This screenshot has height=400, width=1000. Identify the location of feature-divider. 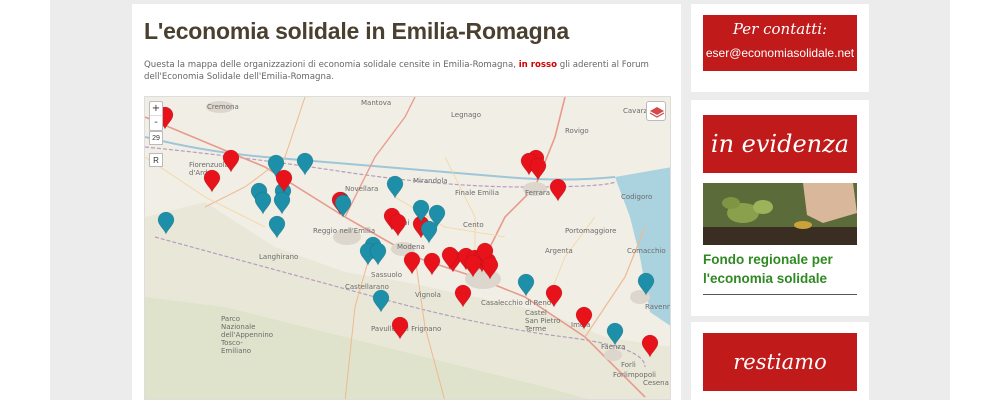
(780, 294).